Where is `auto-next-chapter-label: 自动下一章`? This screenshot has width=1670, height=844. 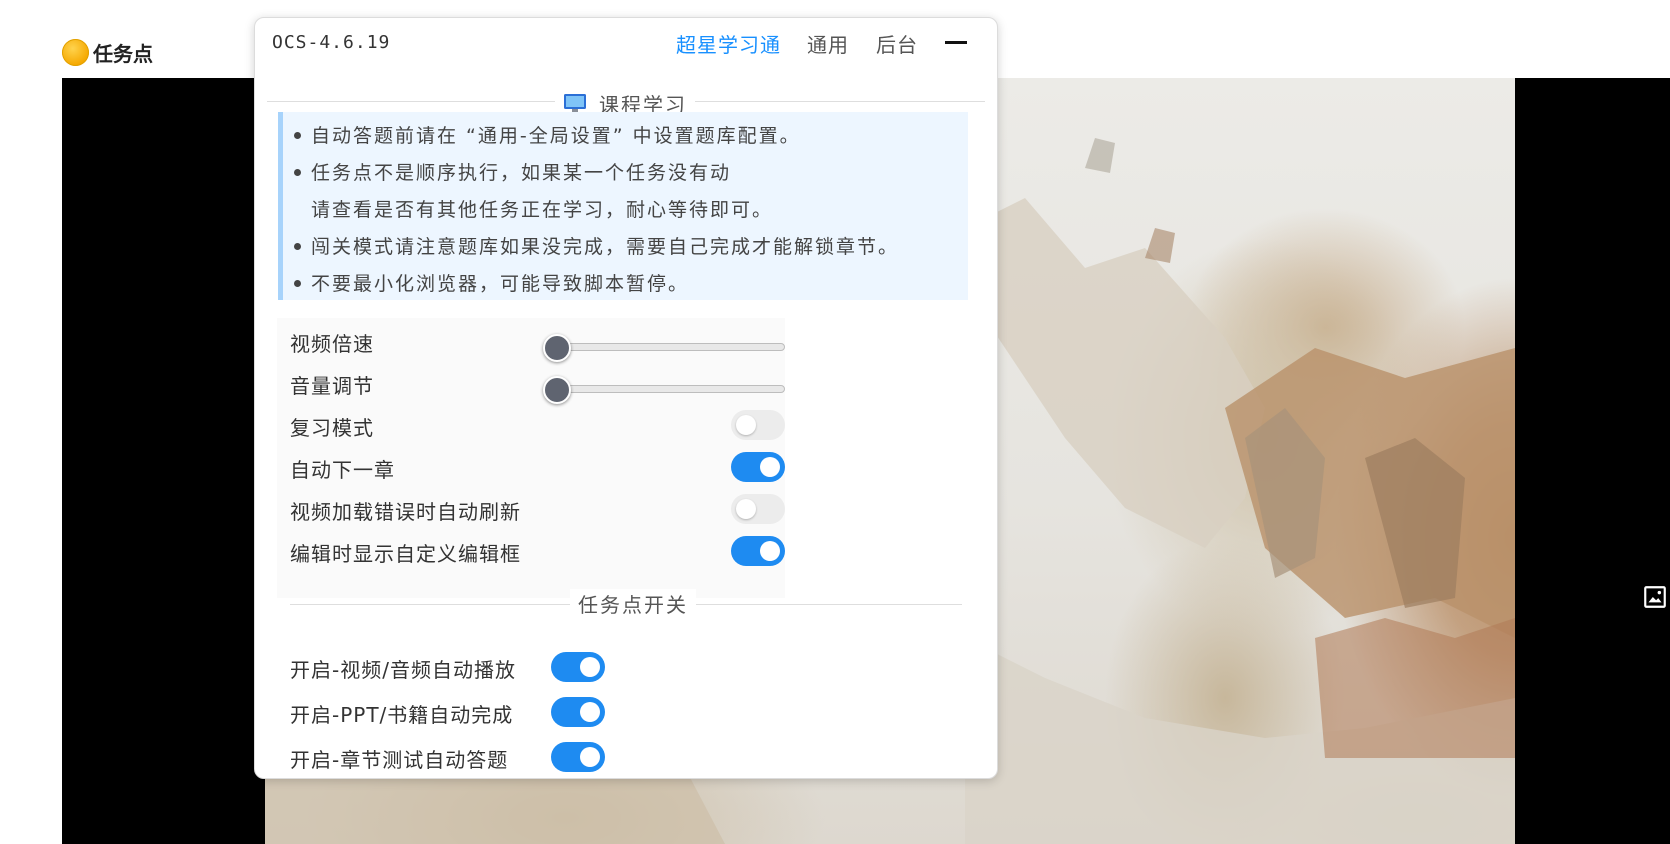 auto-next-chapter-label: 自动下一章 is located at coordinates (342, 470).